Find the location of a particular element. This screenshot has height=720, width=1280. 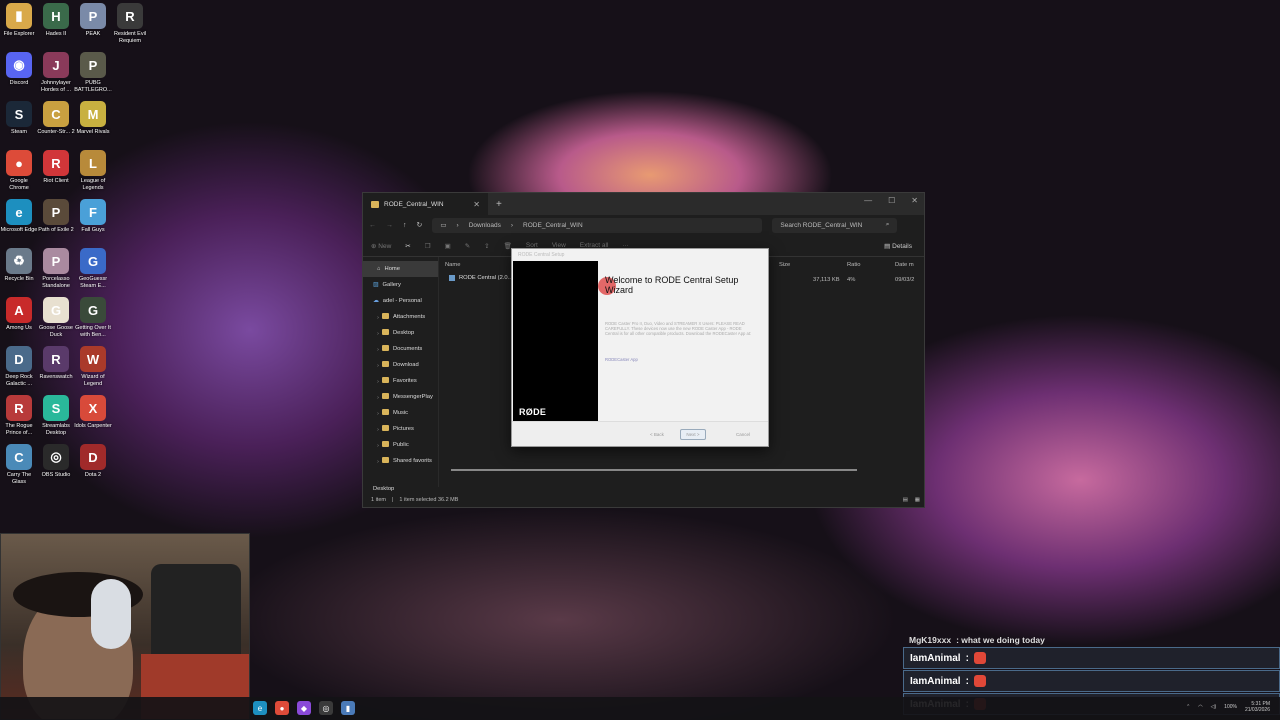

desktop-shortcut: G Goose Goose Duck is located at coordinates (56, 318).